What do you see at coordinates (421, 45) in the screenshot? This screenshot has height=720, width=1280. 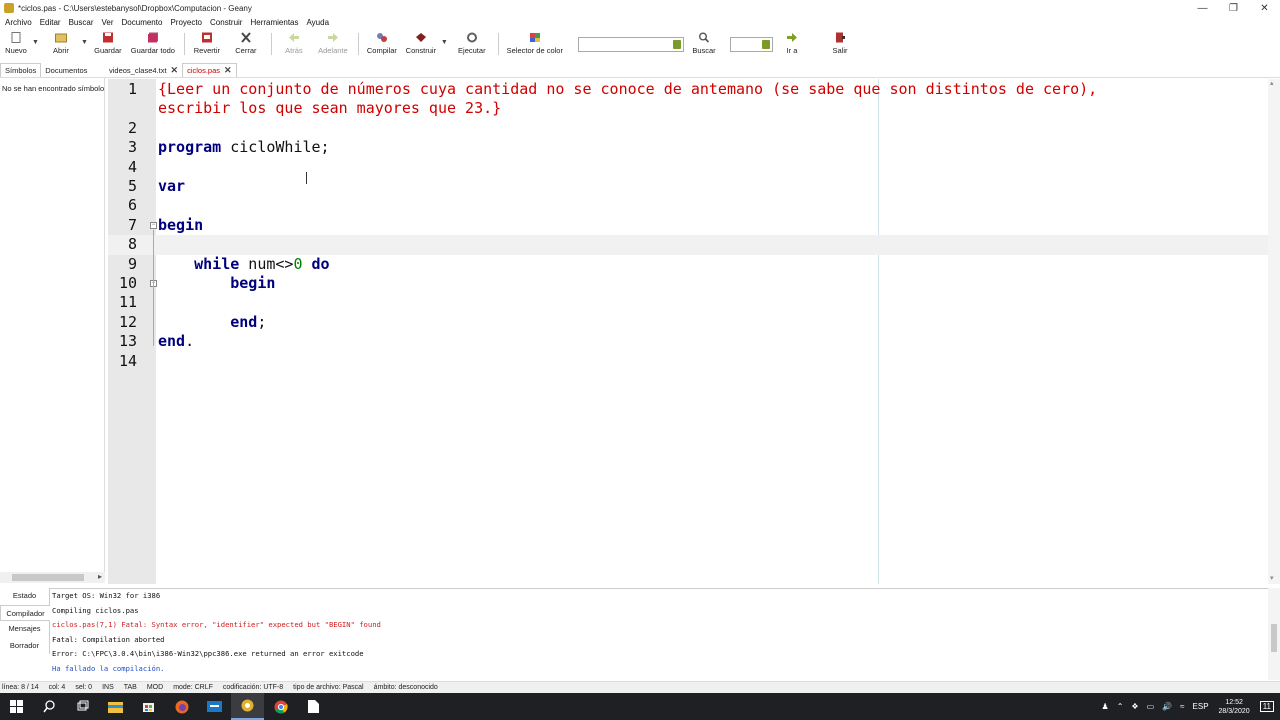 I see `build-button: Construir` at bounding box center [421, 45].